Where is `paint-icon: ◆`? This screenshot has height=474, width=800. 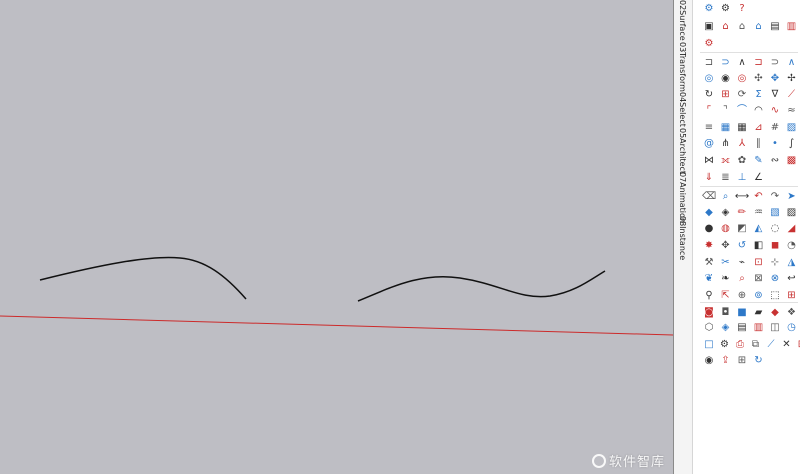 paint-icon: ◆ is located at coordinates (709, 213).